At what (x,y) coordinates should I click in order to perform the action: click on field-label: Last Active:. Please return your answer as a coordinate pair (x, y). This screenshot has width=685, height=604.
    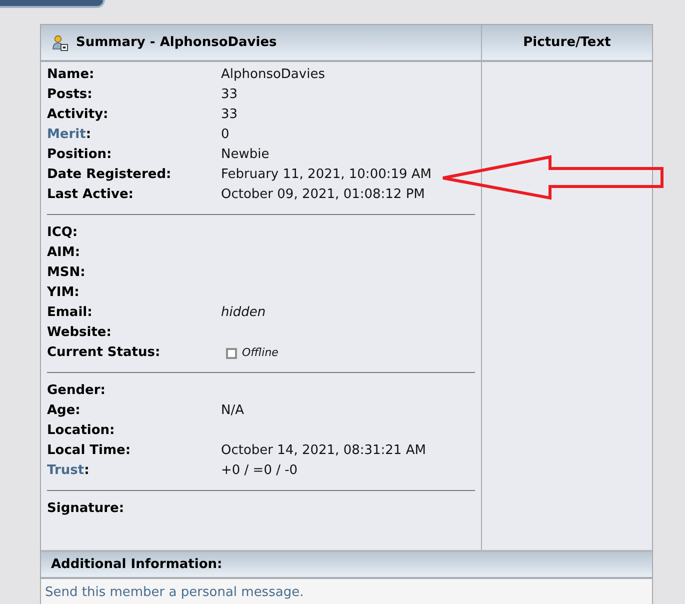
    Looking at the image, I should click on (90, 195).